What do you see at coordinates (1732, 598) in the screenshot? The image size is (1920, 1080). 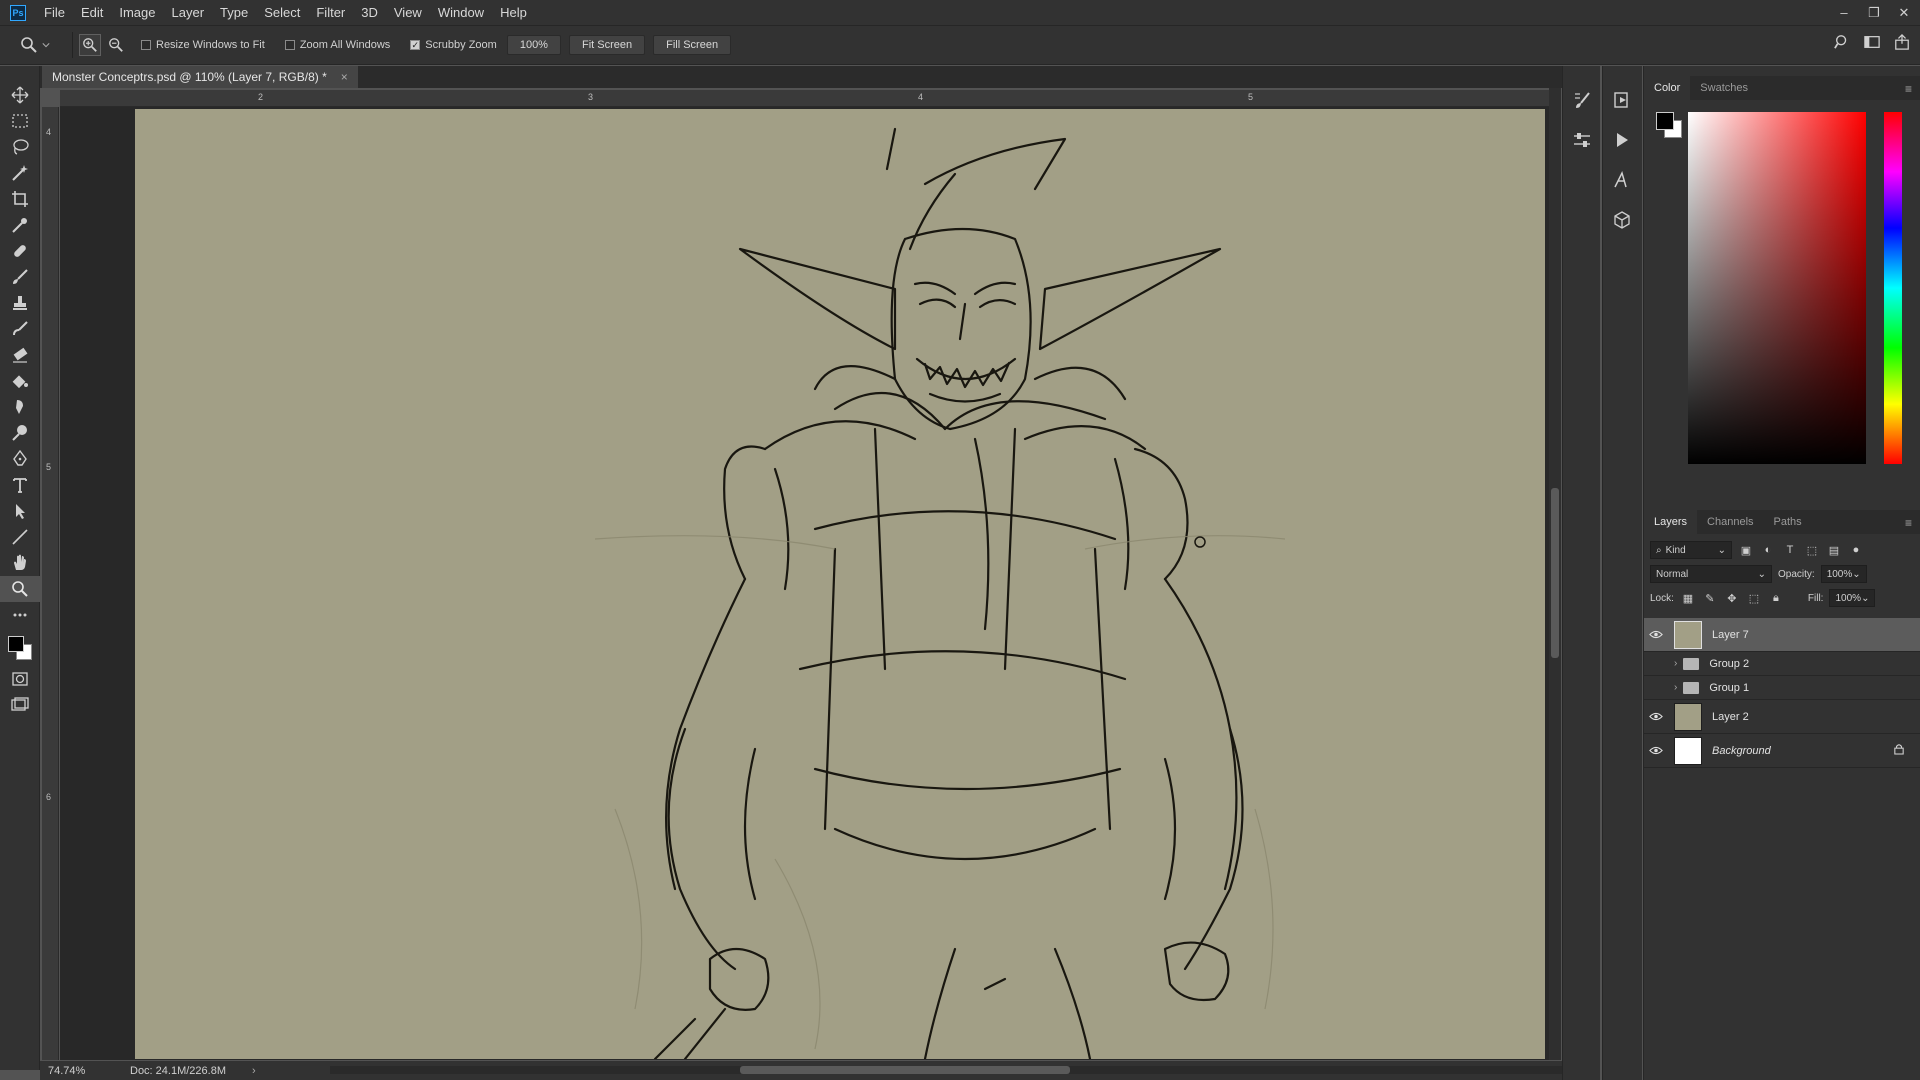 I see `lock-position-icon: ✥` at bounding box center [1732, 598].